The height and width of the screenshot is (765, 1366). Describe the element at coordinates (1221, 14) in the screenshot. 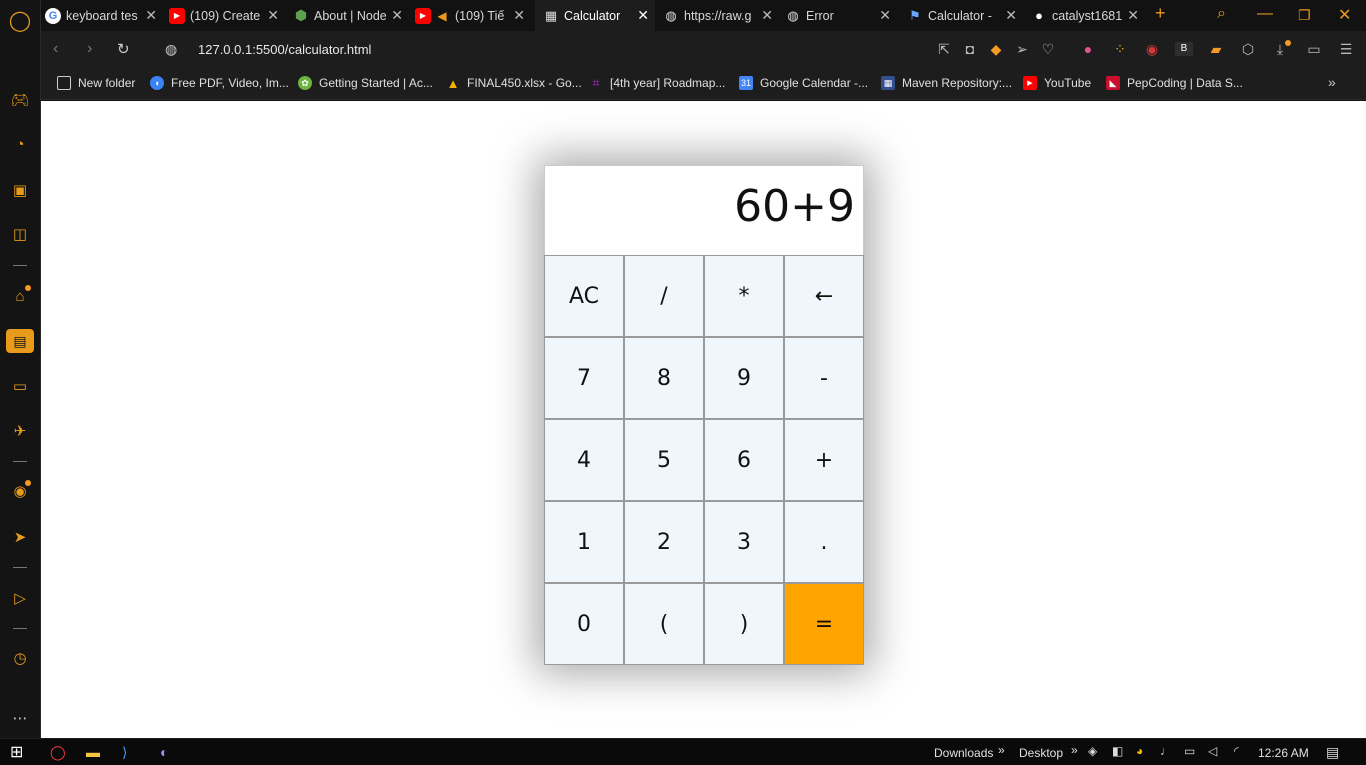

I see `search-tabs-icon: ⌕` at that location.